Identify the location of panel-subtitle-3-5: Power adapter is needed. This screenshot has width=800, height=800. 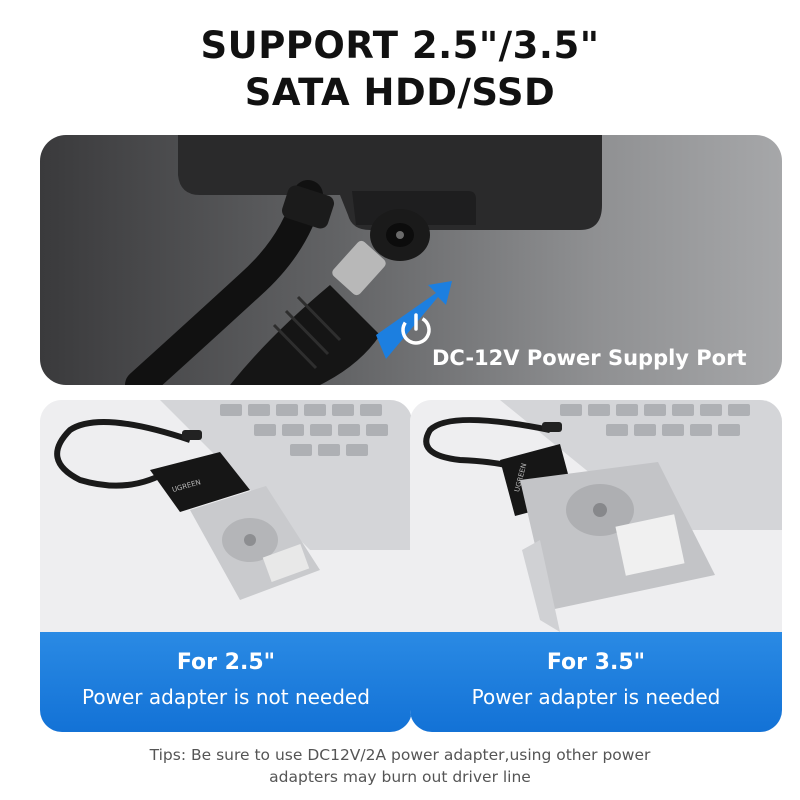
(596, 697).